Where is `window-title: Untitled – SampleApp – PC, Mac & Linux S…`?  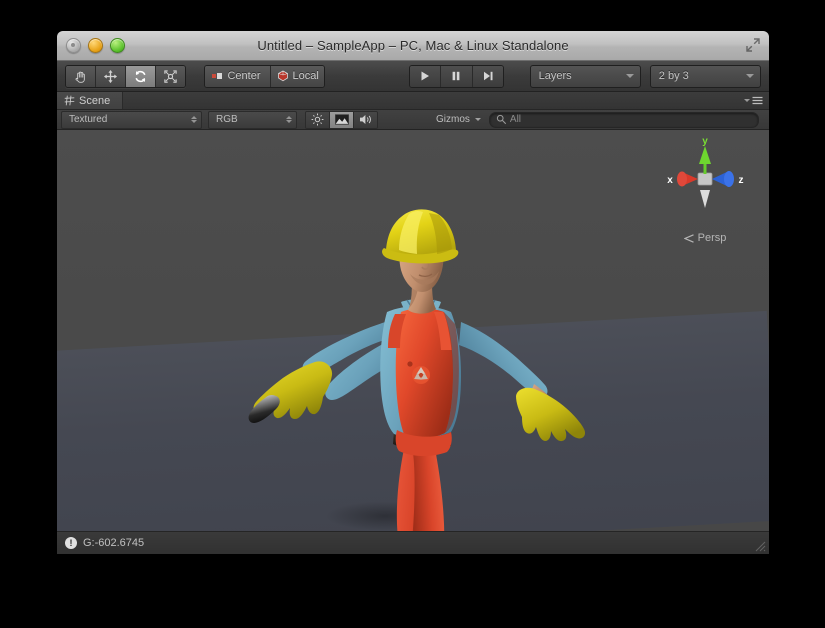 window-title: Untitled – SampleApp – PC, Mac & Linux S… is located at coordinates (413, 45).